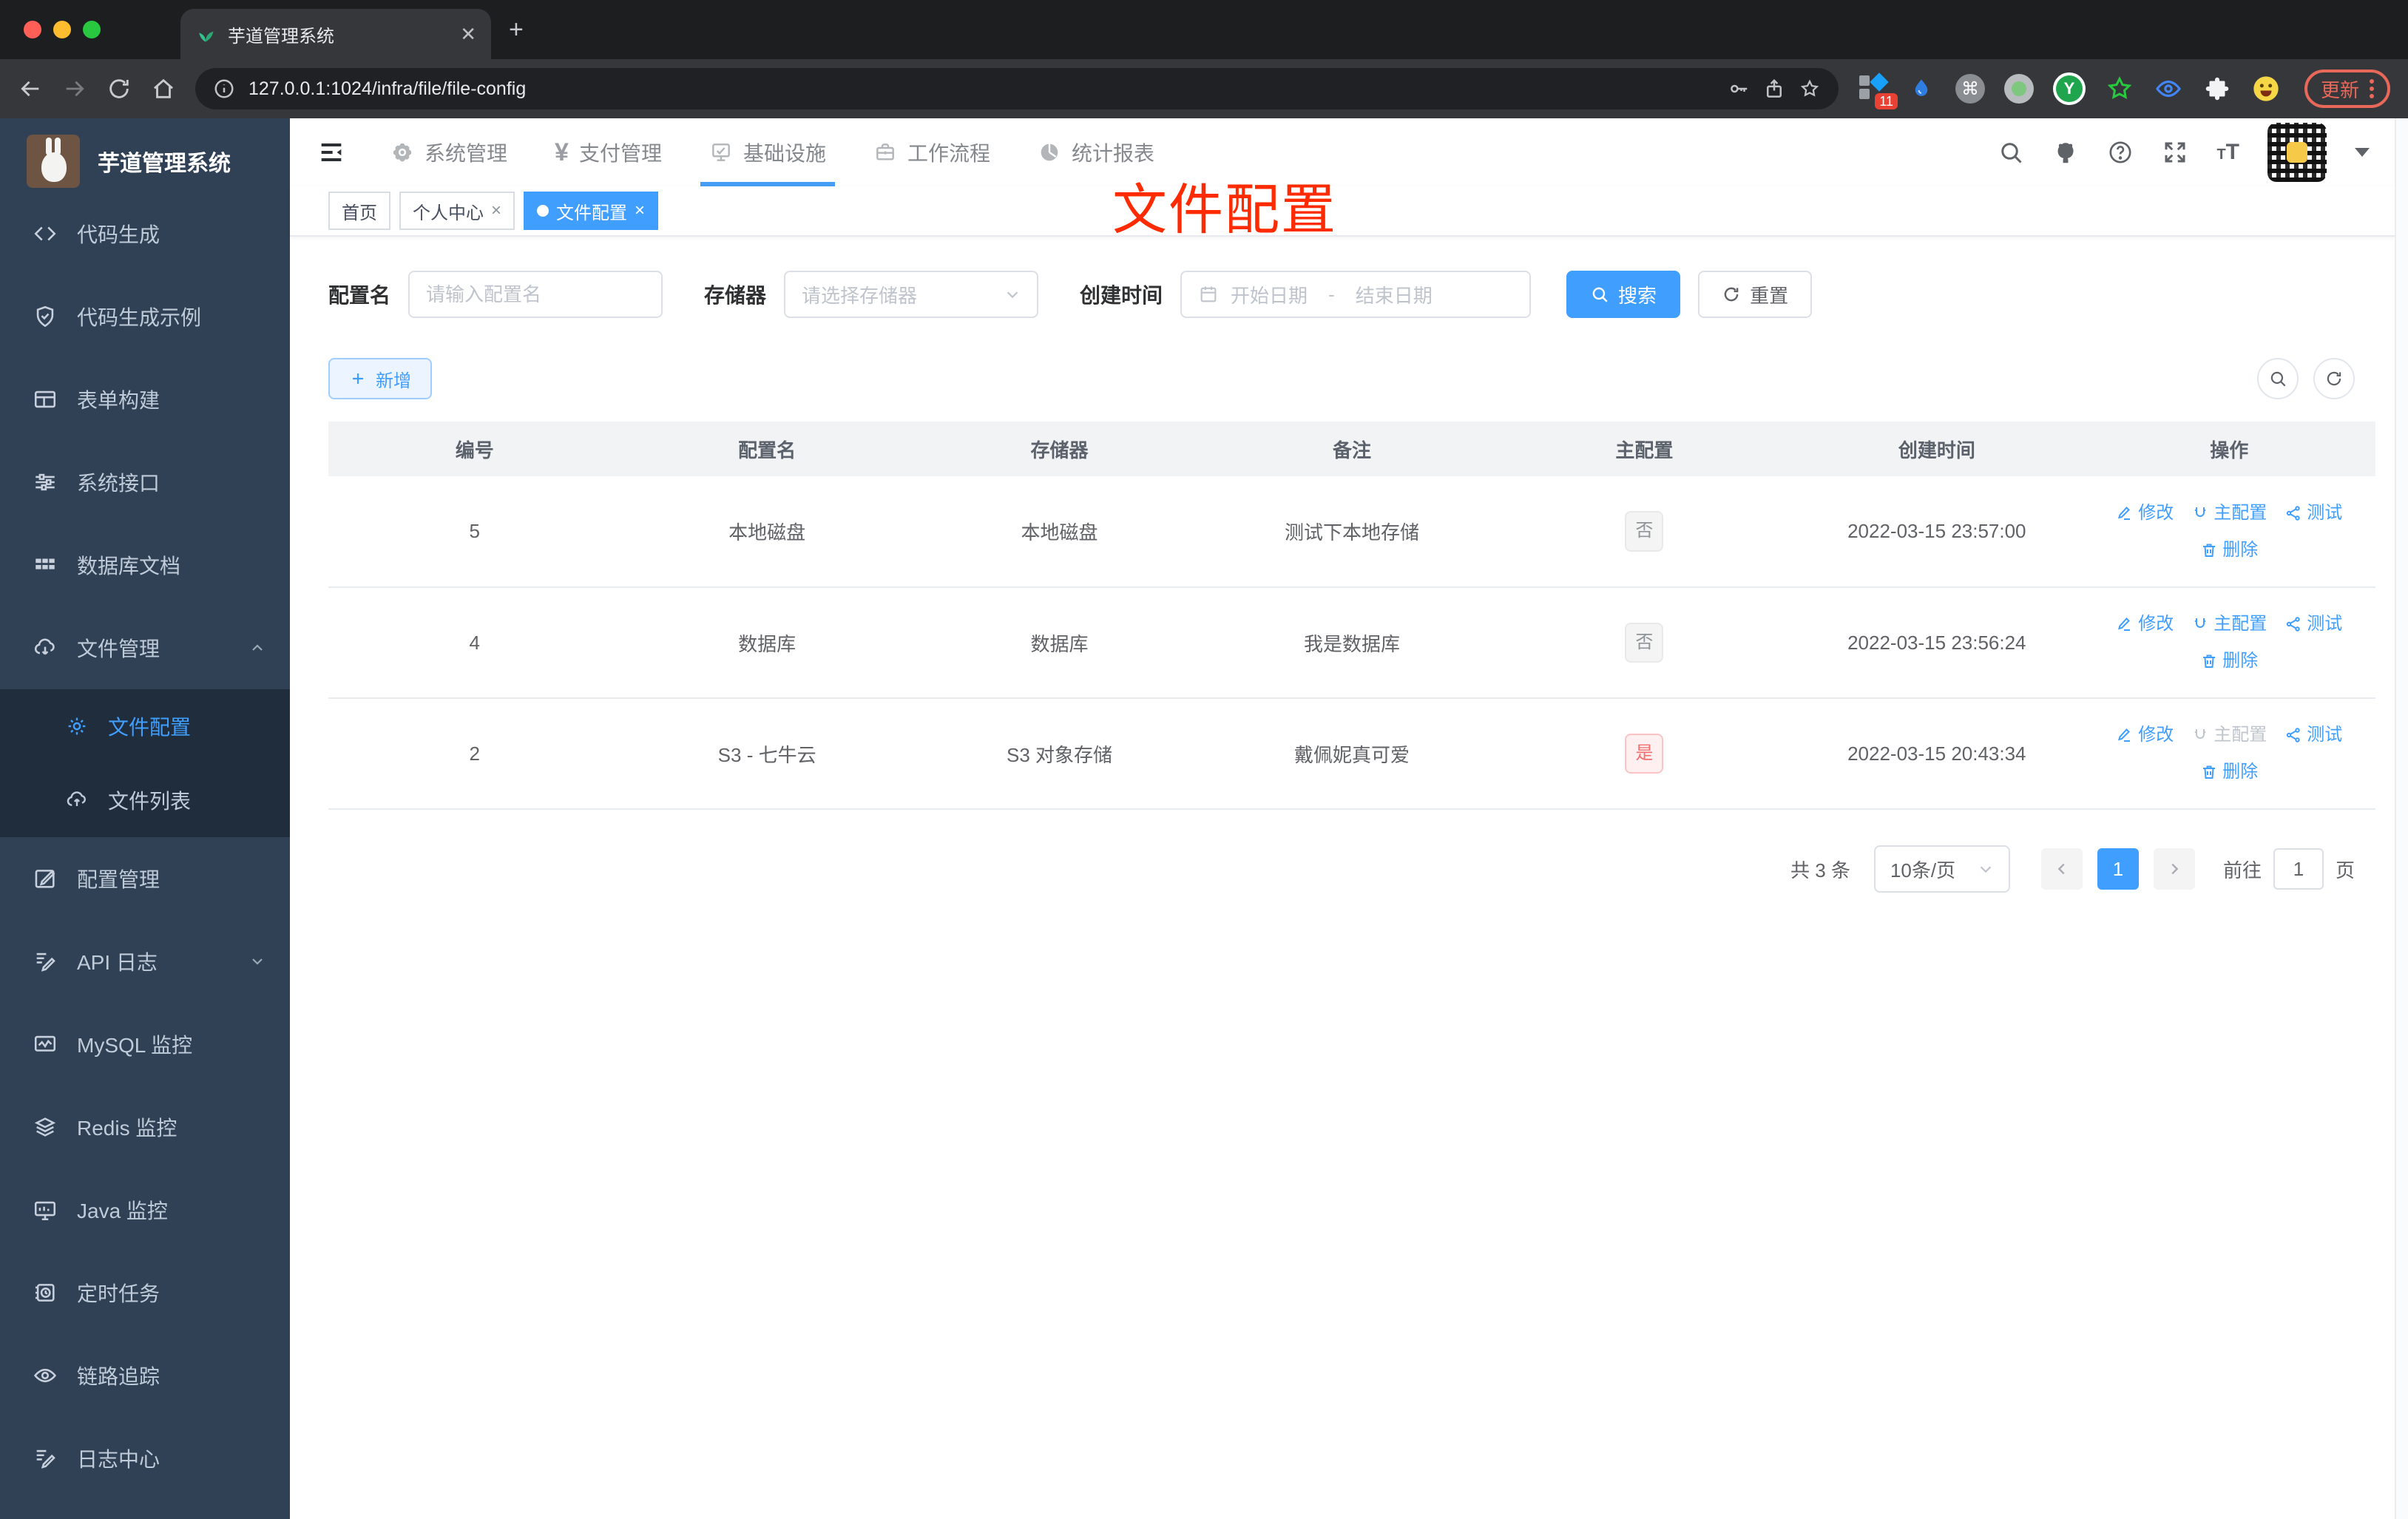  Describe the element at coordinates (145, 1044) in the screenshot. I see `sidebar-item-mysql-monitor: MySQL 监控` at that location.